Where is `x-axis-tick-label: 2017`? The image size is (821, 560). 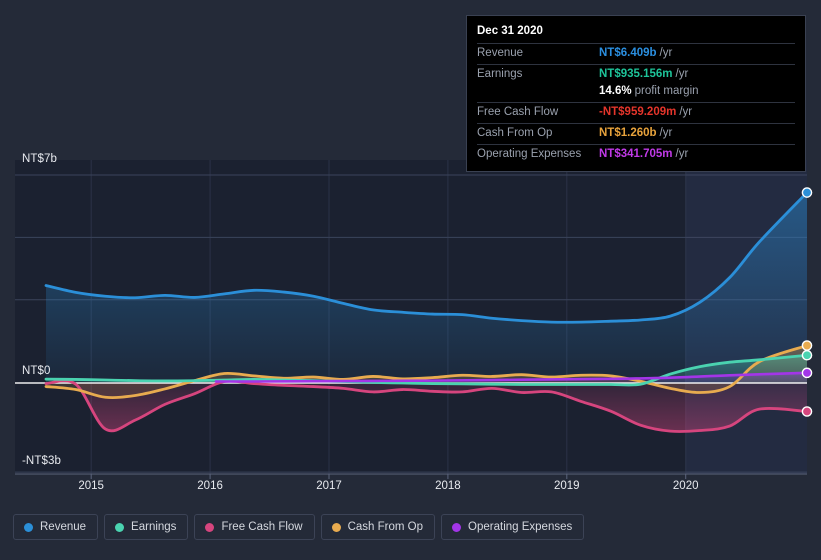
x-axis-tick-label: 2017 is located at coordinates (329, 486).